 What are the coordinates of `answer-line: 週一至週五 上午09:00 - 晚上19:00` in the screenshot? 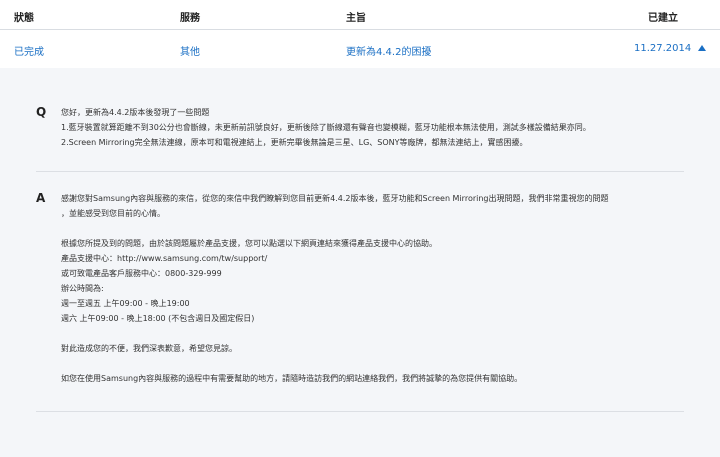 It's located at (125, 303).